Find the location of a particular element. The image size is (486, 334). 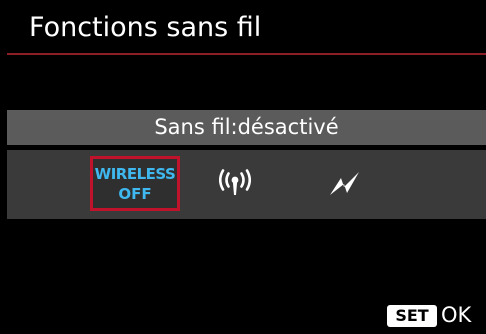

set-button: SET is located at coordinates (412, 316).